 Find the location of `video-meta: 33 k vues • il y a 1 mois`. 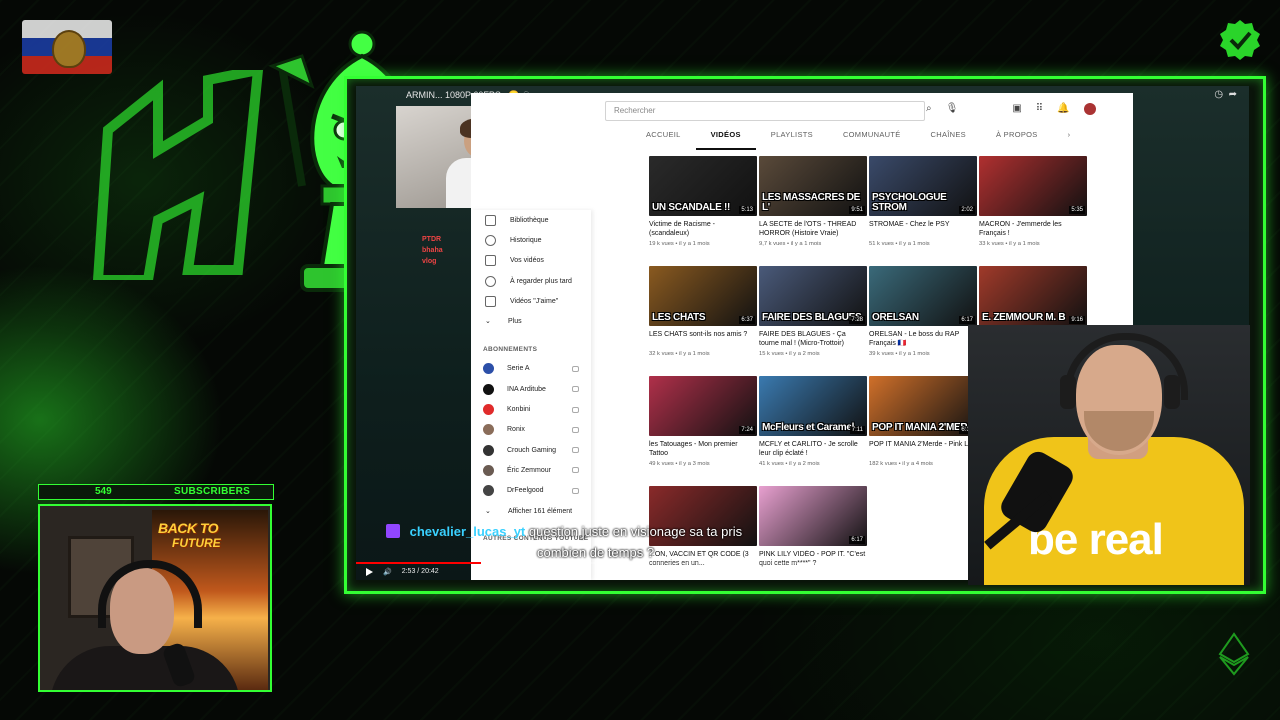

video-meta: 33 k vues • il y a 1 mois is located at coordinates (1009, 244).